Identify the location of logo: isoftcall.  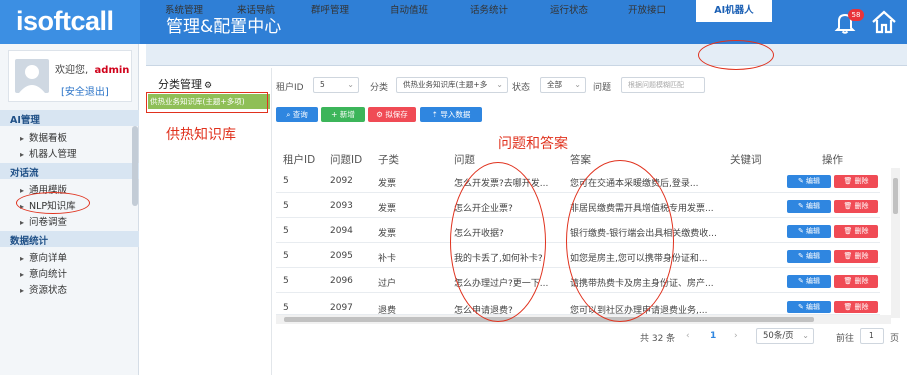
(70, 22).